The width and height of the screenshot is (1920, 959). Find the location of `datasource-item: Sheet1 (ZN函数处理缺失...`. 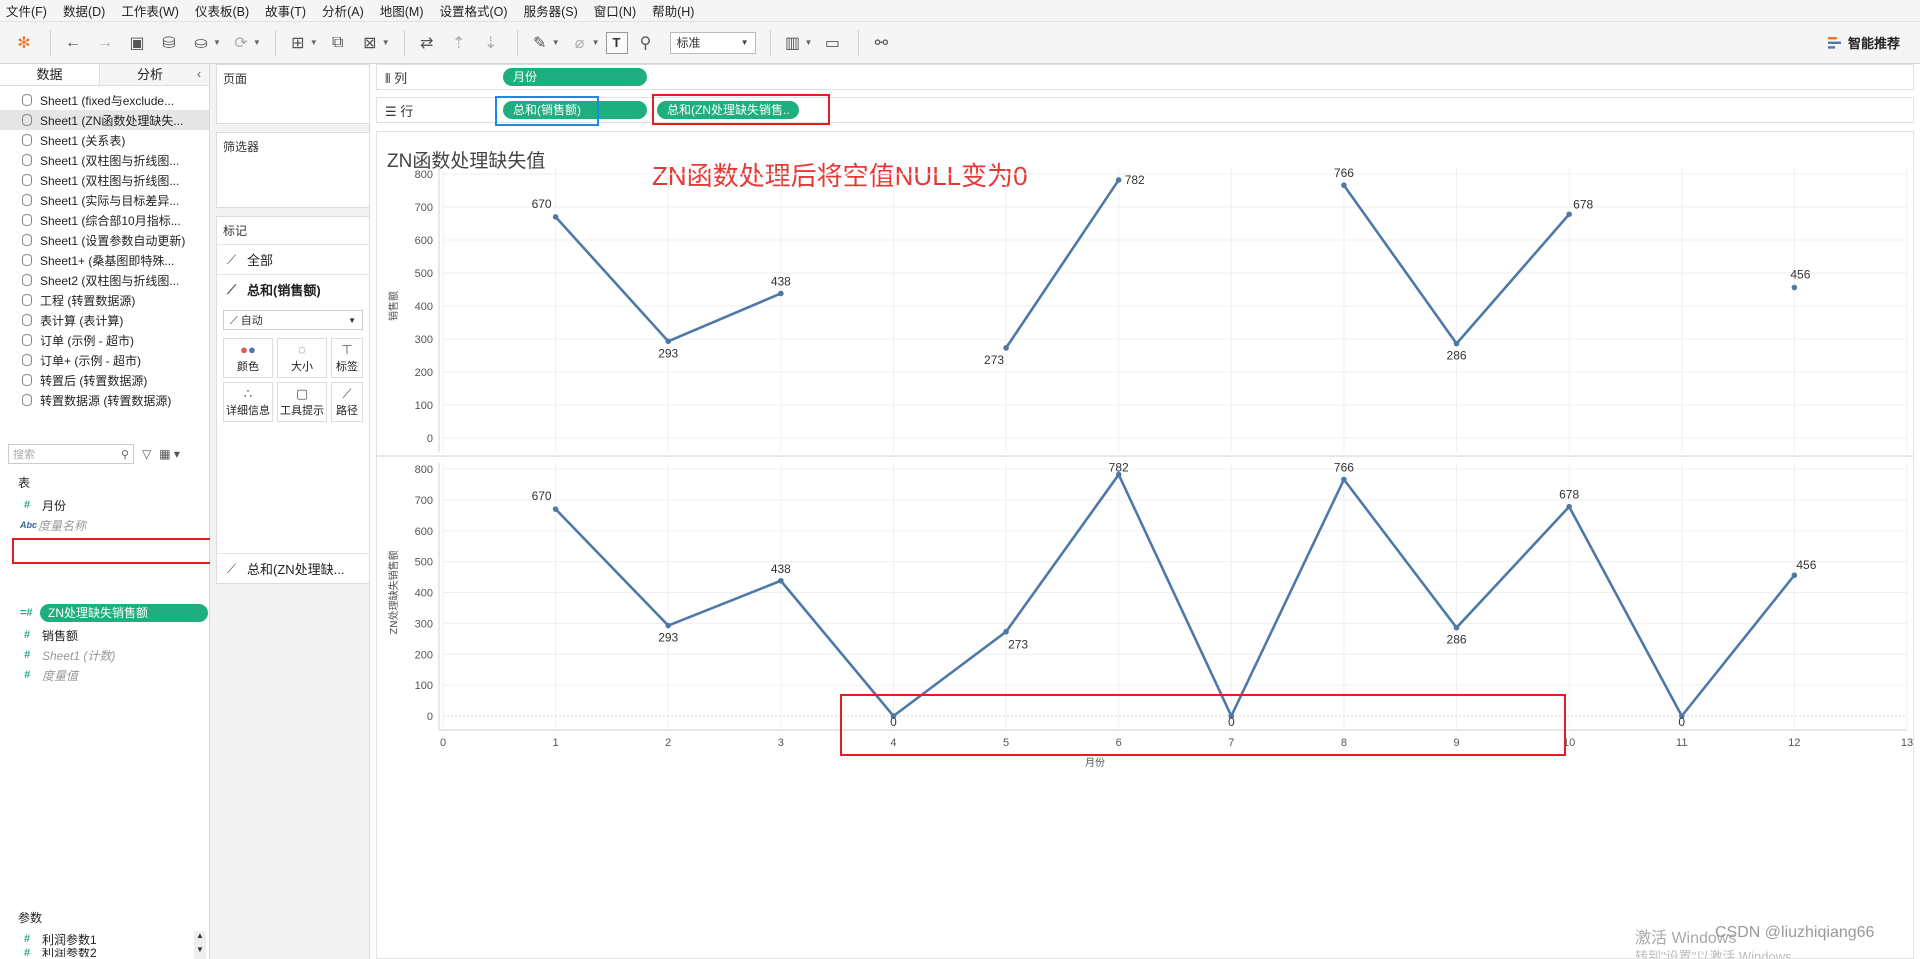

datasource-item: Sheet1 (ZN函数处理缺失... is located at coordinates (104, 120).